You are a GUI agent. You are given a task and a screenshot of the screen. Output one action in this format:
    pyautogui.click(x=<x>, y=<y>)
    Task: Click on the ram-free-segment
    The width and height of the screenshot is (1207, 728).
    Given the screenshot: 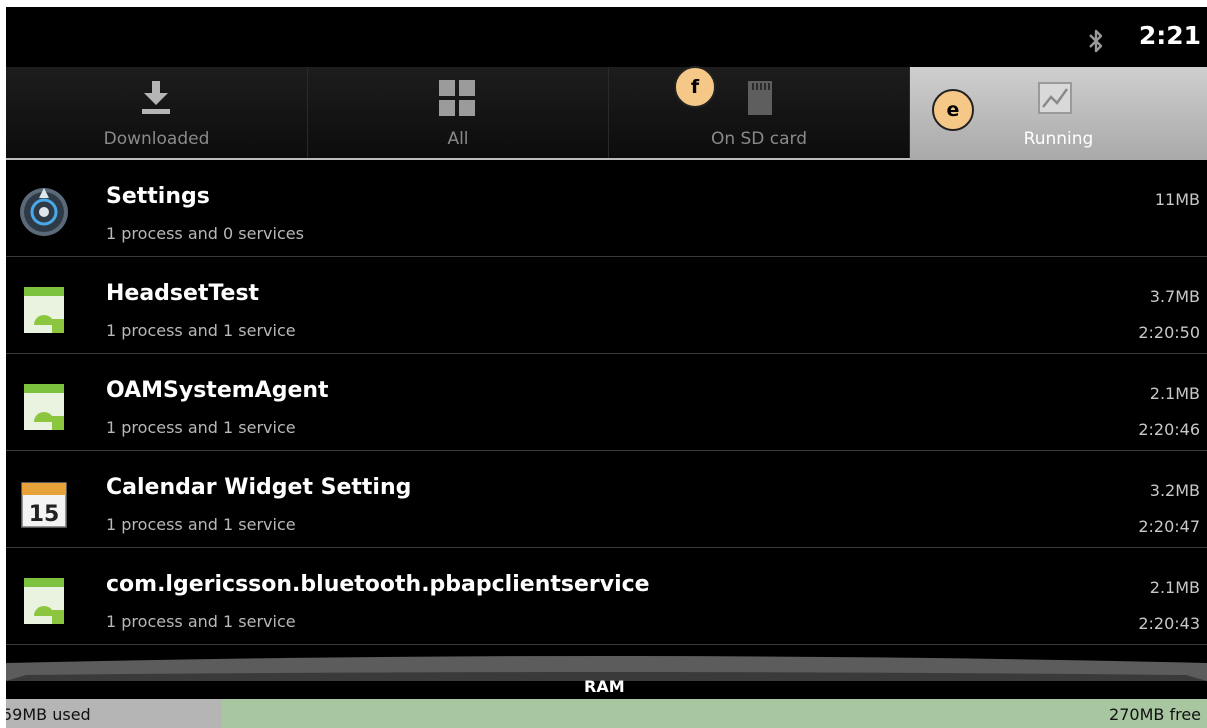 What is the action you would take?
    pyautogui.click(x=714, y=713)
    